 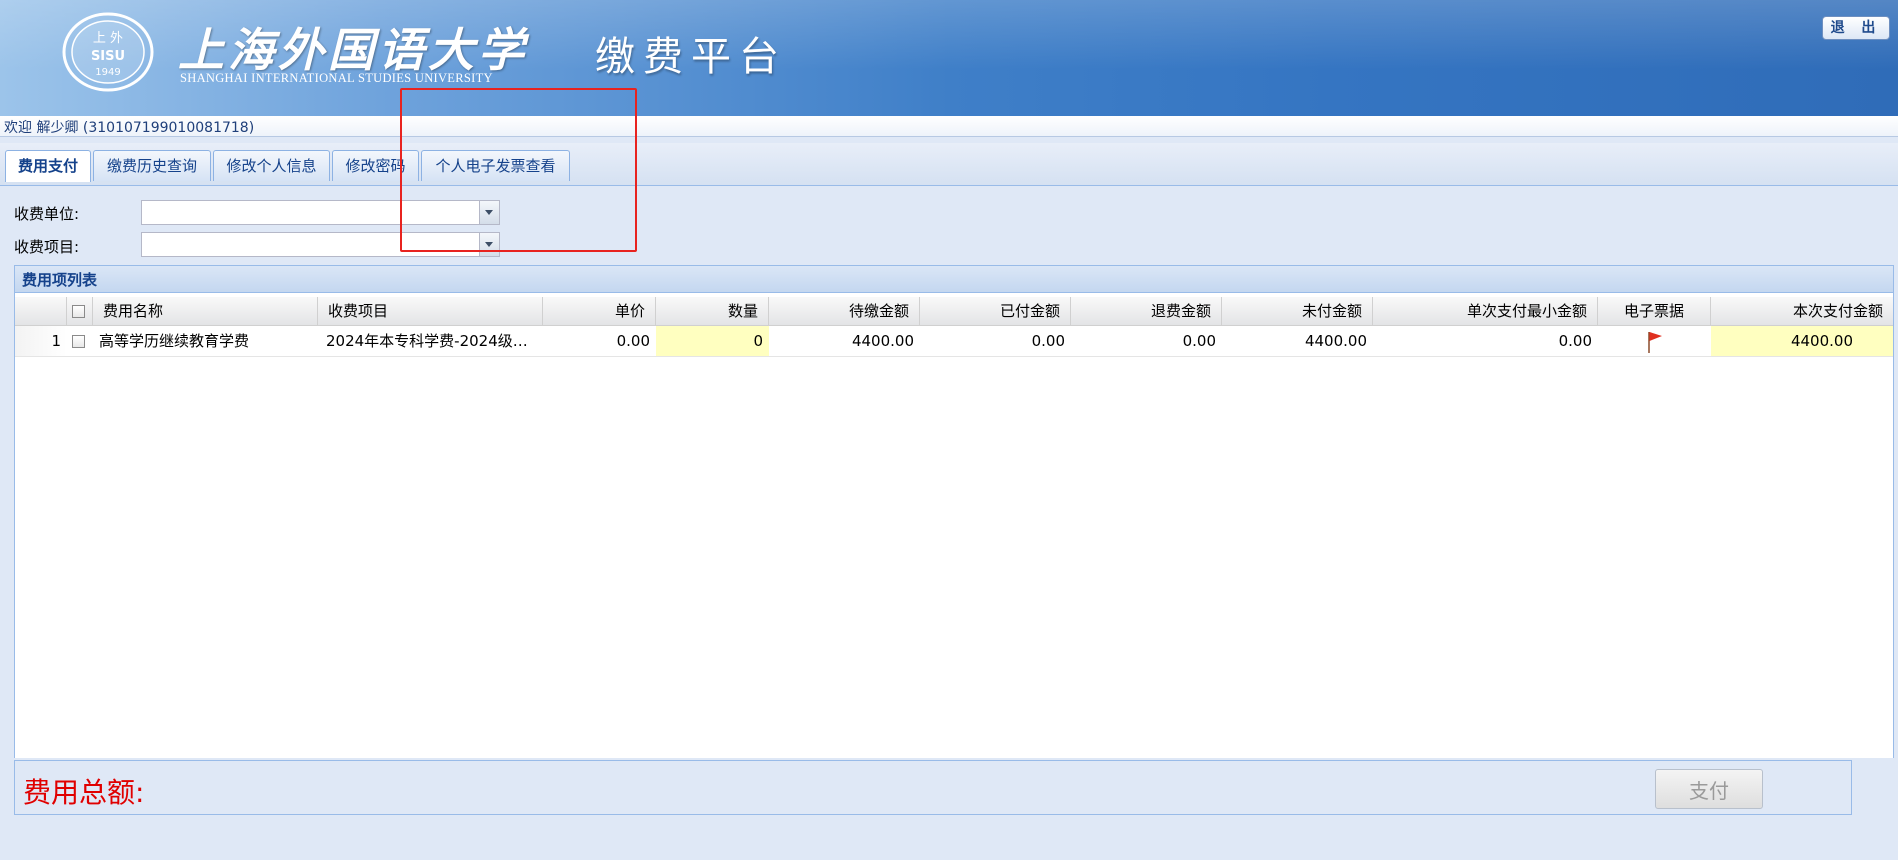 What do you see at coordinates (1048, 341) in the screenshot?
I see `row-paid-amount: 0.00` at bounding box center [1048, 341].